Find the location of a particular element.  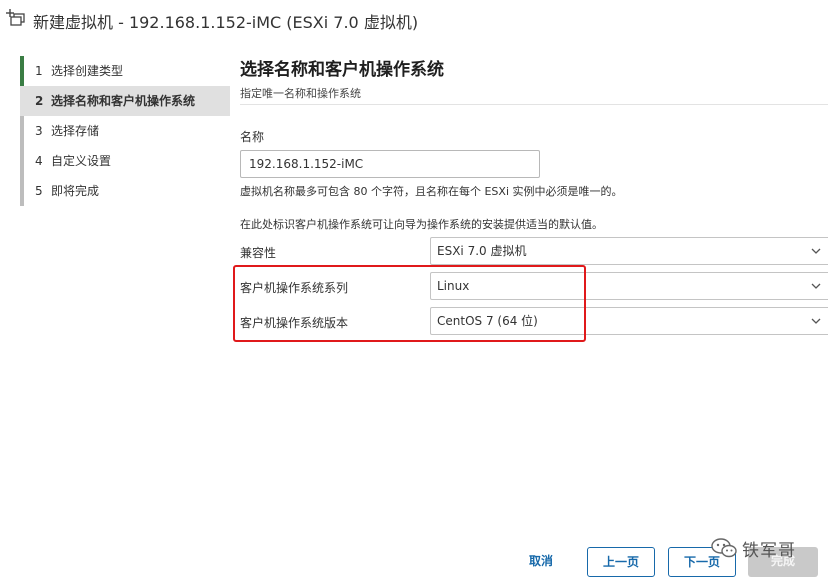

os-help-text: 在此处标识客户机操作系统可让向导为操作系统的安装提供适当的默认值。 is located at coordinates (421, 224).